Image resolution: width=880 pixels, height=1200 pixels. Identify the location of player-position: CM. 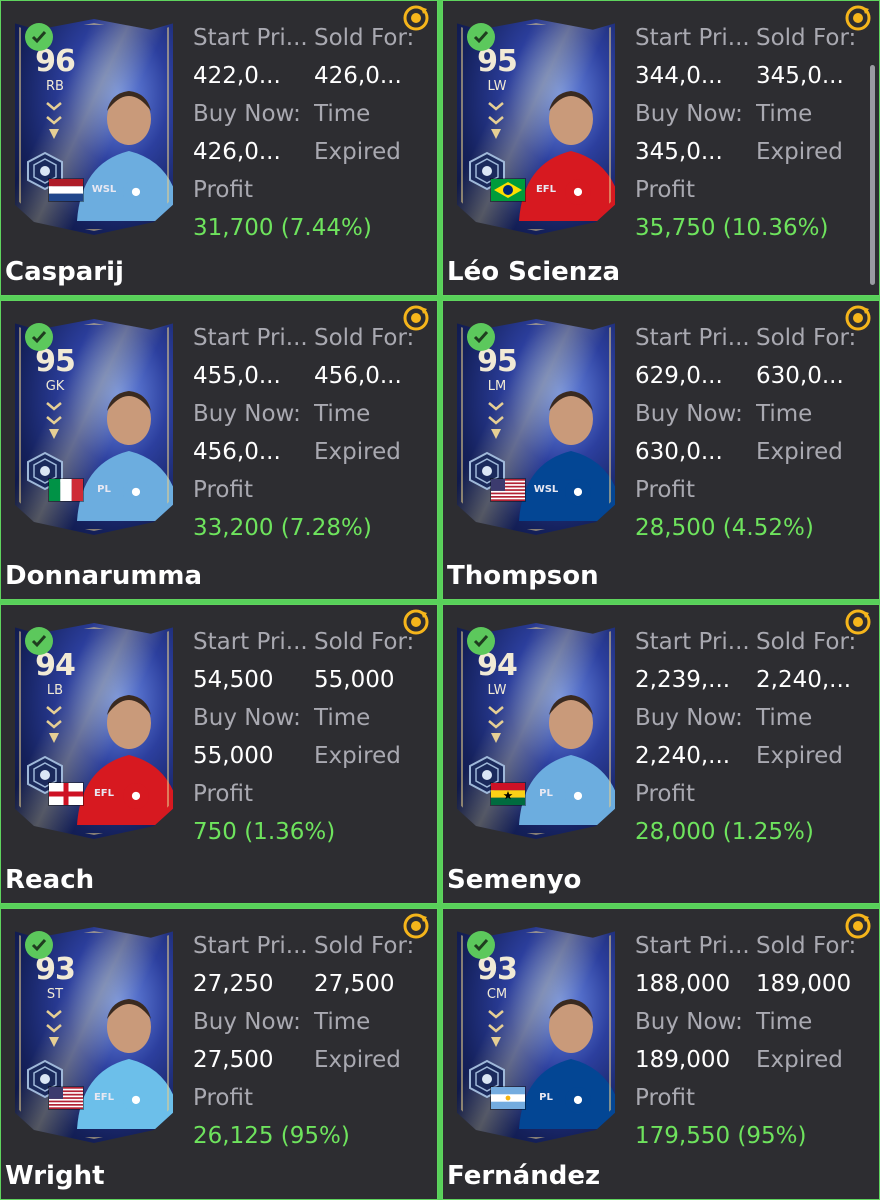
(497, 994).